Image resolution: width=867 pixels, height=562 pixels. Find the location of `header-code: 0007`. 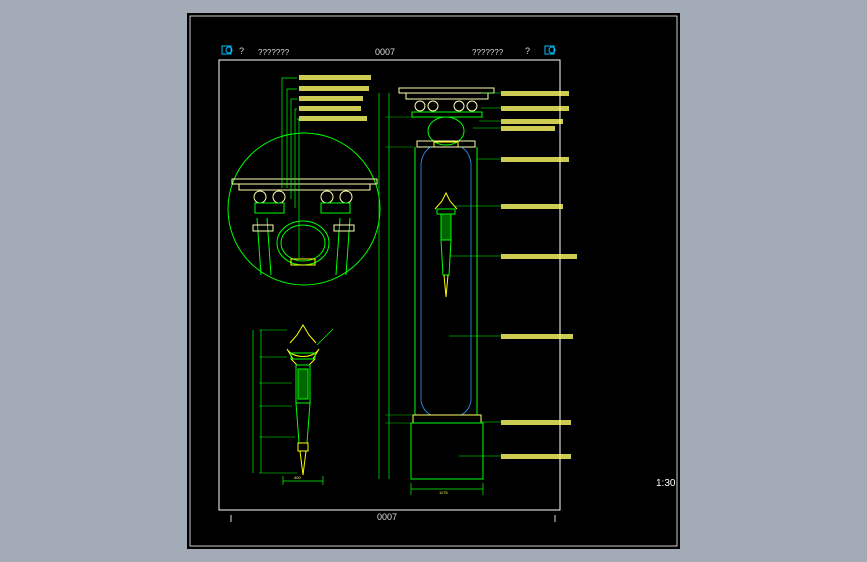

header-code: 0007 is located at coordinates (385, 52).